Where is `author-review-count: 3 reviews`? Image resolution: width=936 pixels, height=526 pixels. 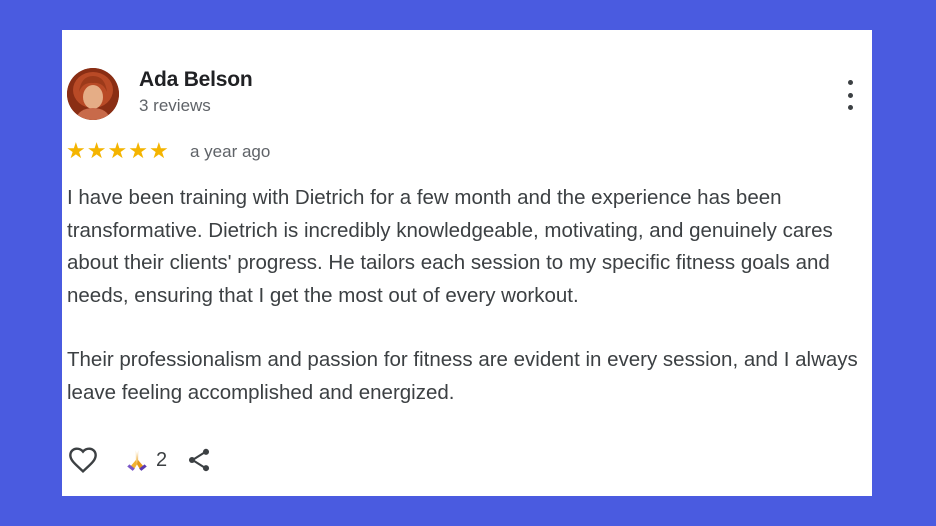
author-review-count: 3 reviews is located at coordinates (175, 105).